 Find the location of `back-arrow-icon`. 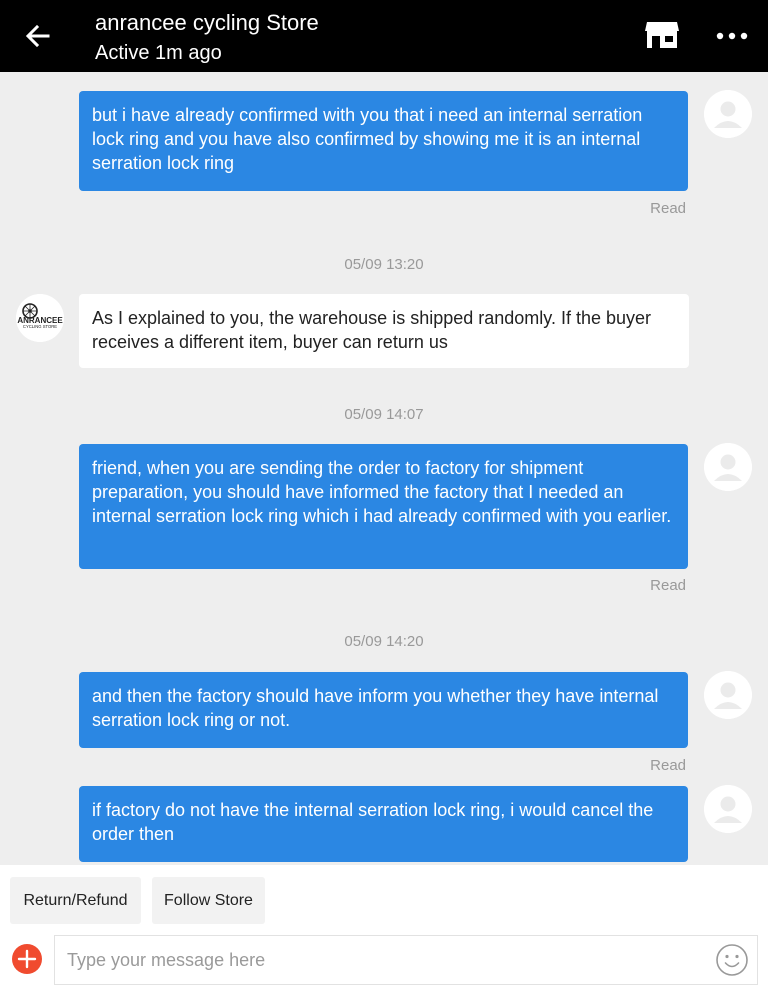

back-arrow-icon is located at coordinates (38, 36).